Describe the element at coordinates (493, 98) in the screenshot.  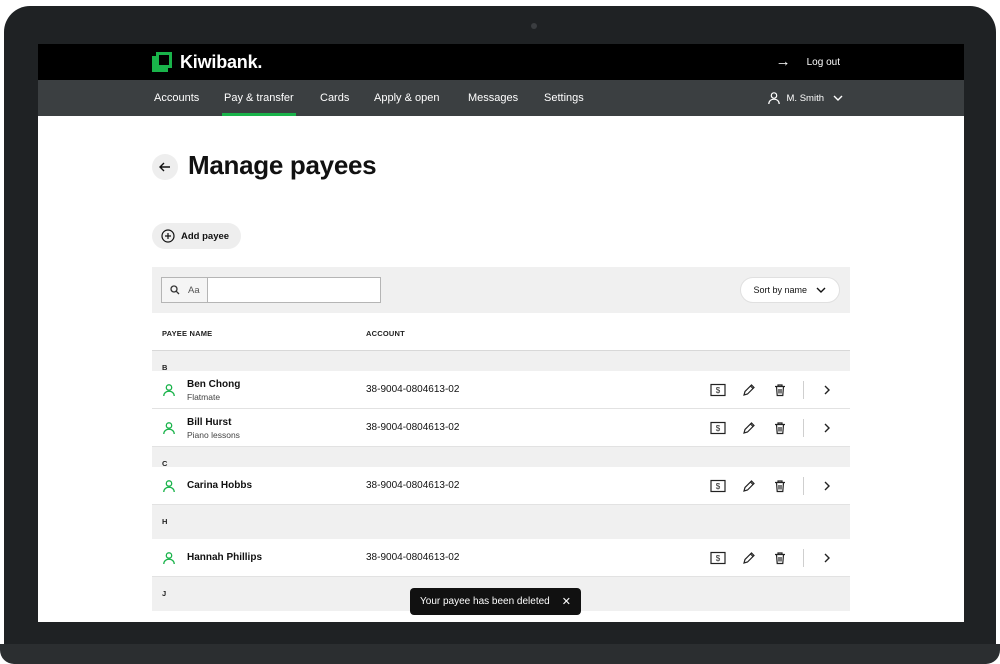
I see `nav-messages: Messages` at that location.